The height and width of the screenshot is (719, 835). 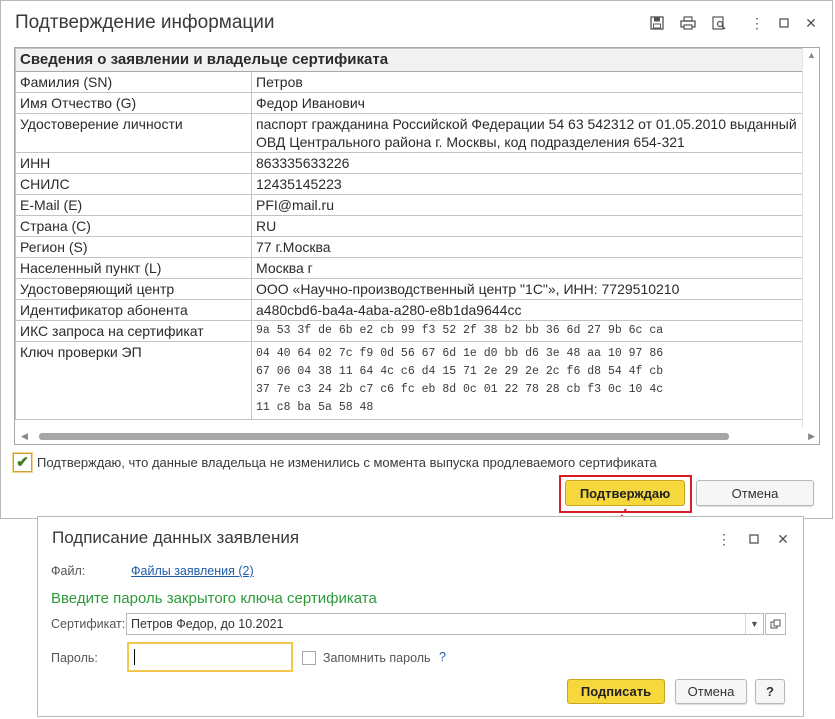 I want to click on password-input, so click(x=210, y=657).